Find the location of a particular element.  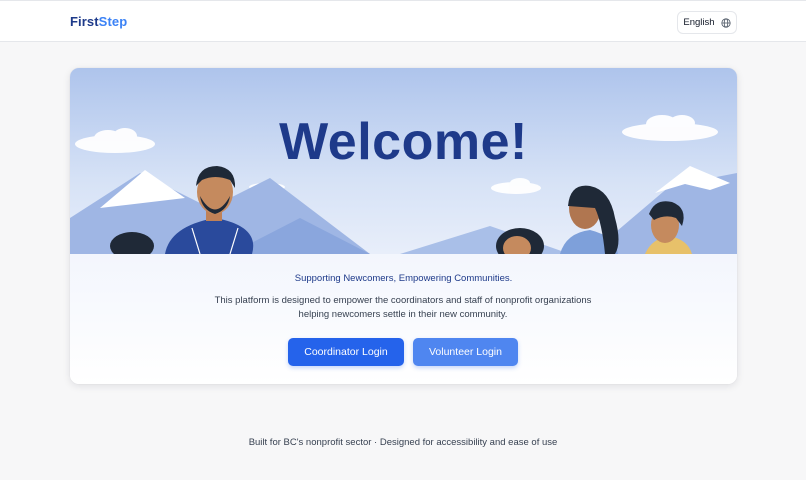

language-selector-button: English is located at coordinates (707, 22).